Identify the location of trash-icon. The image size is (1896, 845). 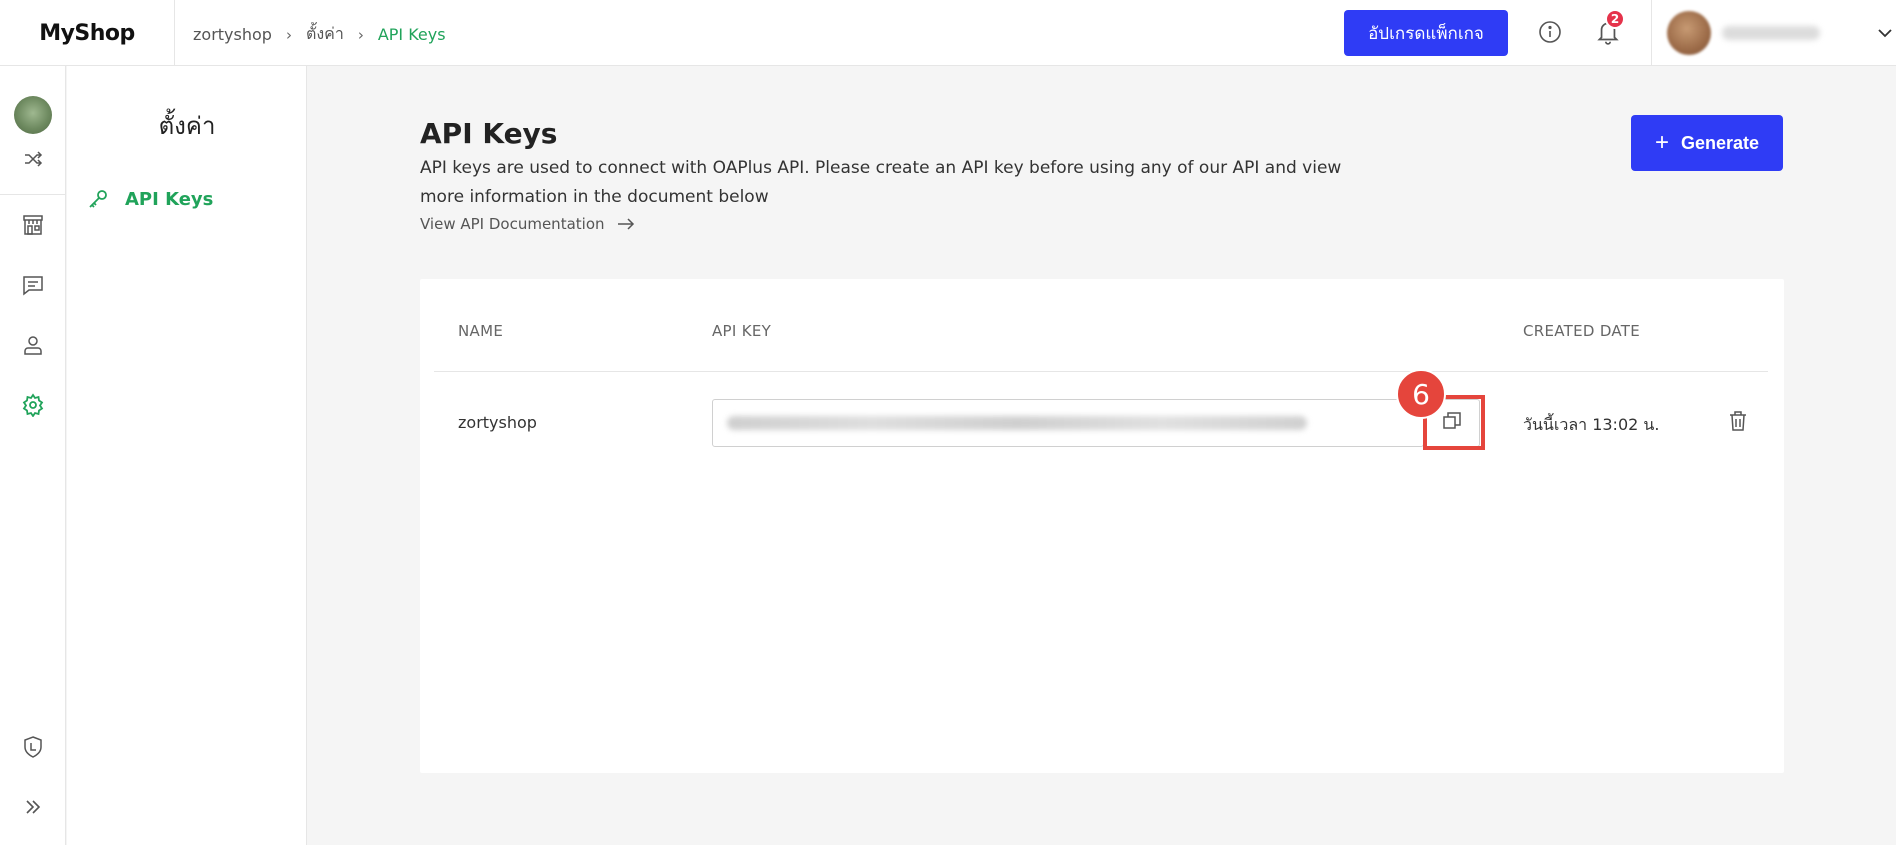
(1738, 423).